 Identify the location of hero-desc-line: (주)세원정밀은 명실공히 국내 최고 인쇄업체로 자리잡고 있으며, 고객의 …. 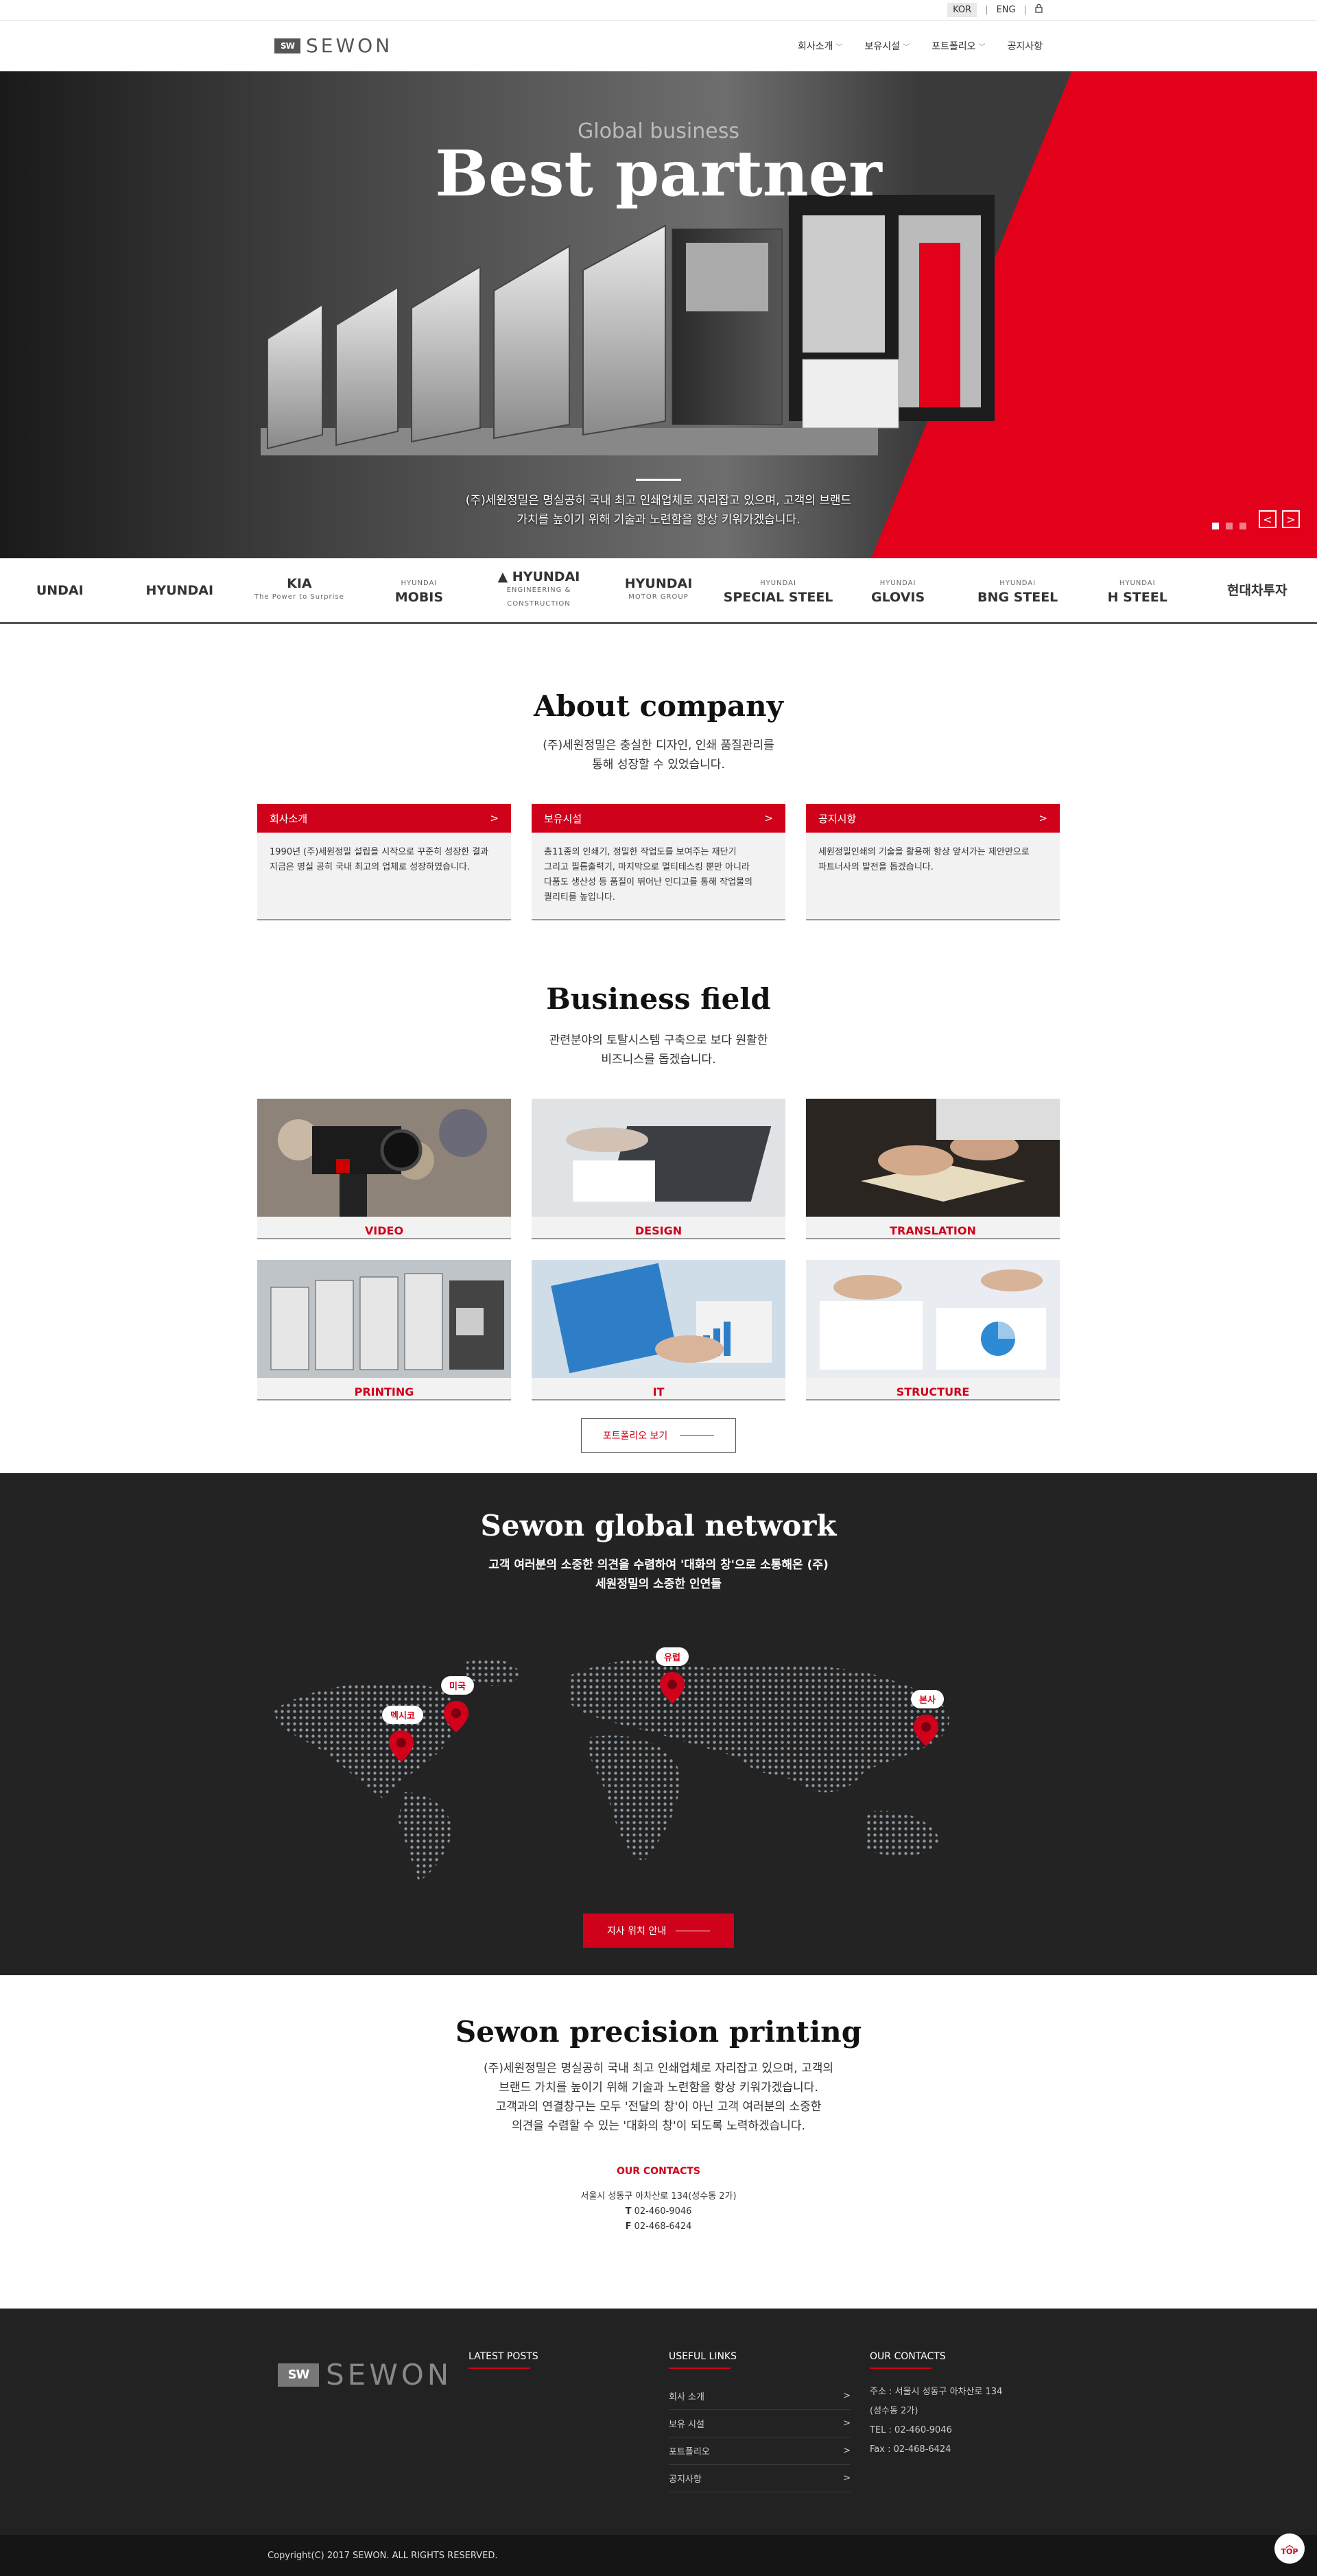
(658, 501).